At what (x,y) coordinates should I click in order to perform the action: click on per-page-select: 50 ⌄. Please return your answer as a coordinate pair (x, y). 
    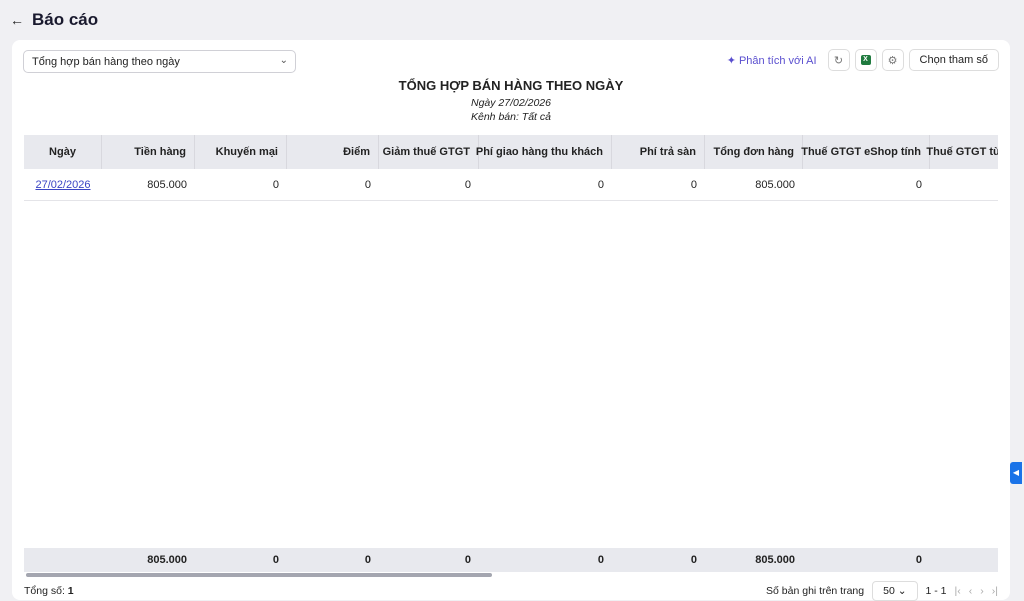
    Looking at the image, I should click on (895, 591).